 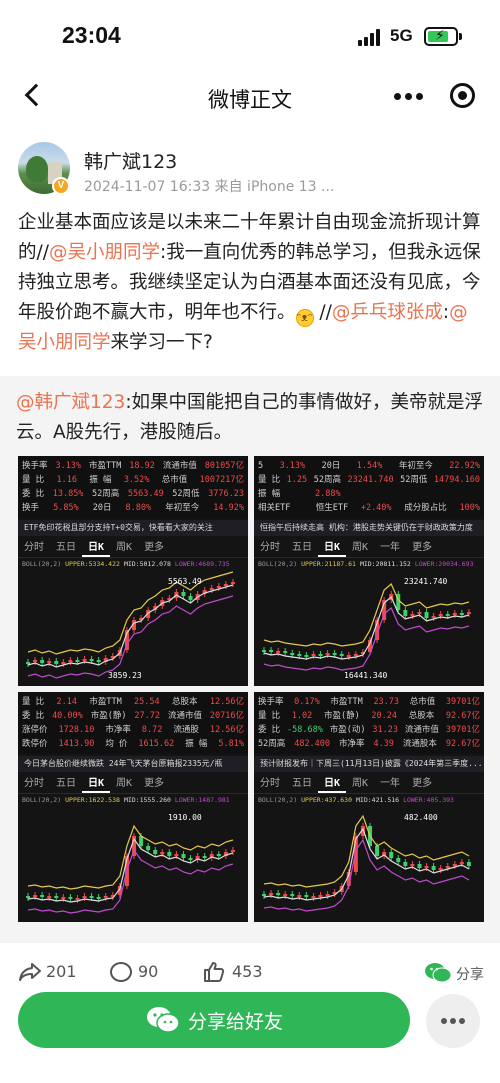 What do you see at coordinates (224, 466) in the screenshot?
I see `quote-value: 801057亿` at bounding box center [224, 466].